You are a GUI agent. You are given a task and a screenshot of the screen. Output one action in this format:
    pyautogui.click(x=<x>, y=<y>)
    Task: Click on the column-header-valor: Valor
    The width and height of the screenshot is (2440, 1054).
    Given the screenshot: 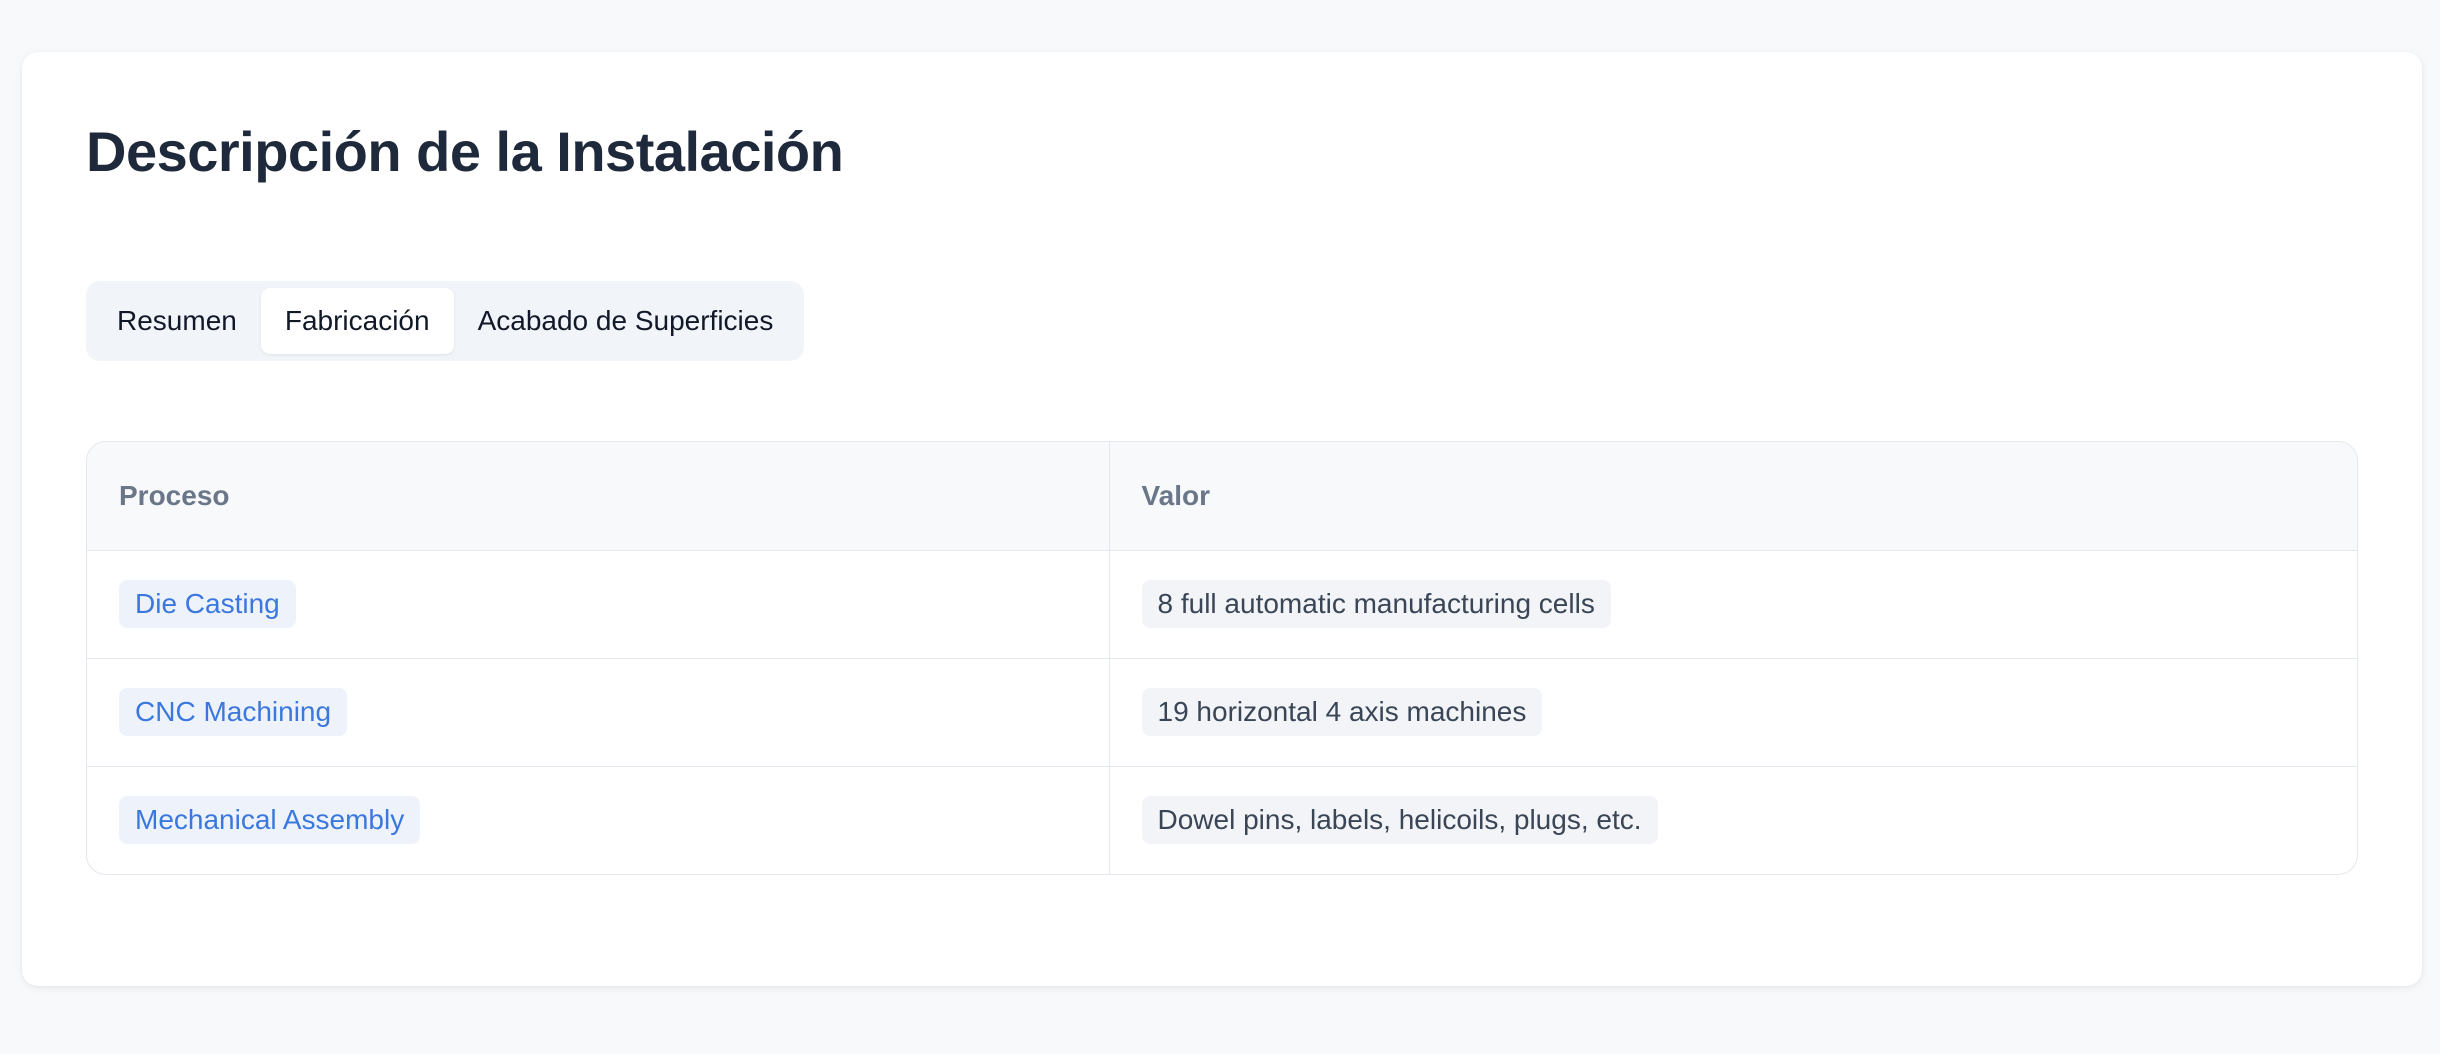 What is the action you would take?
    pyautogui.click(x=1733, y=496)
    